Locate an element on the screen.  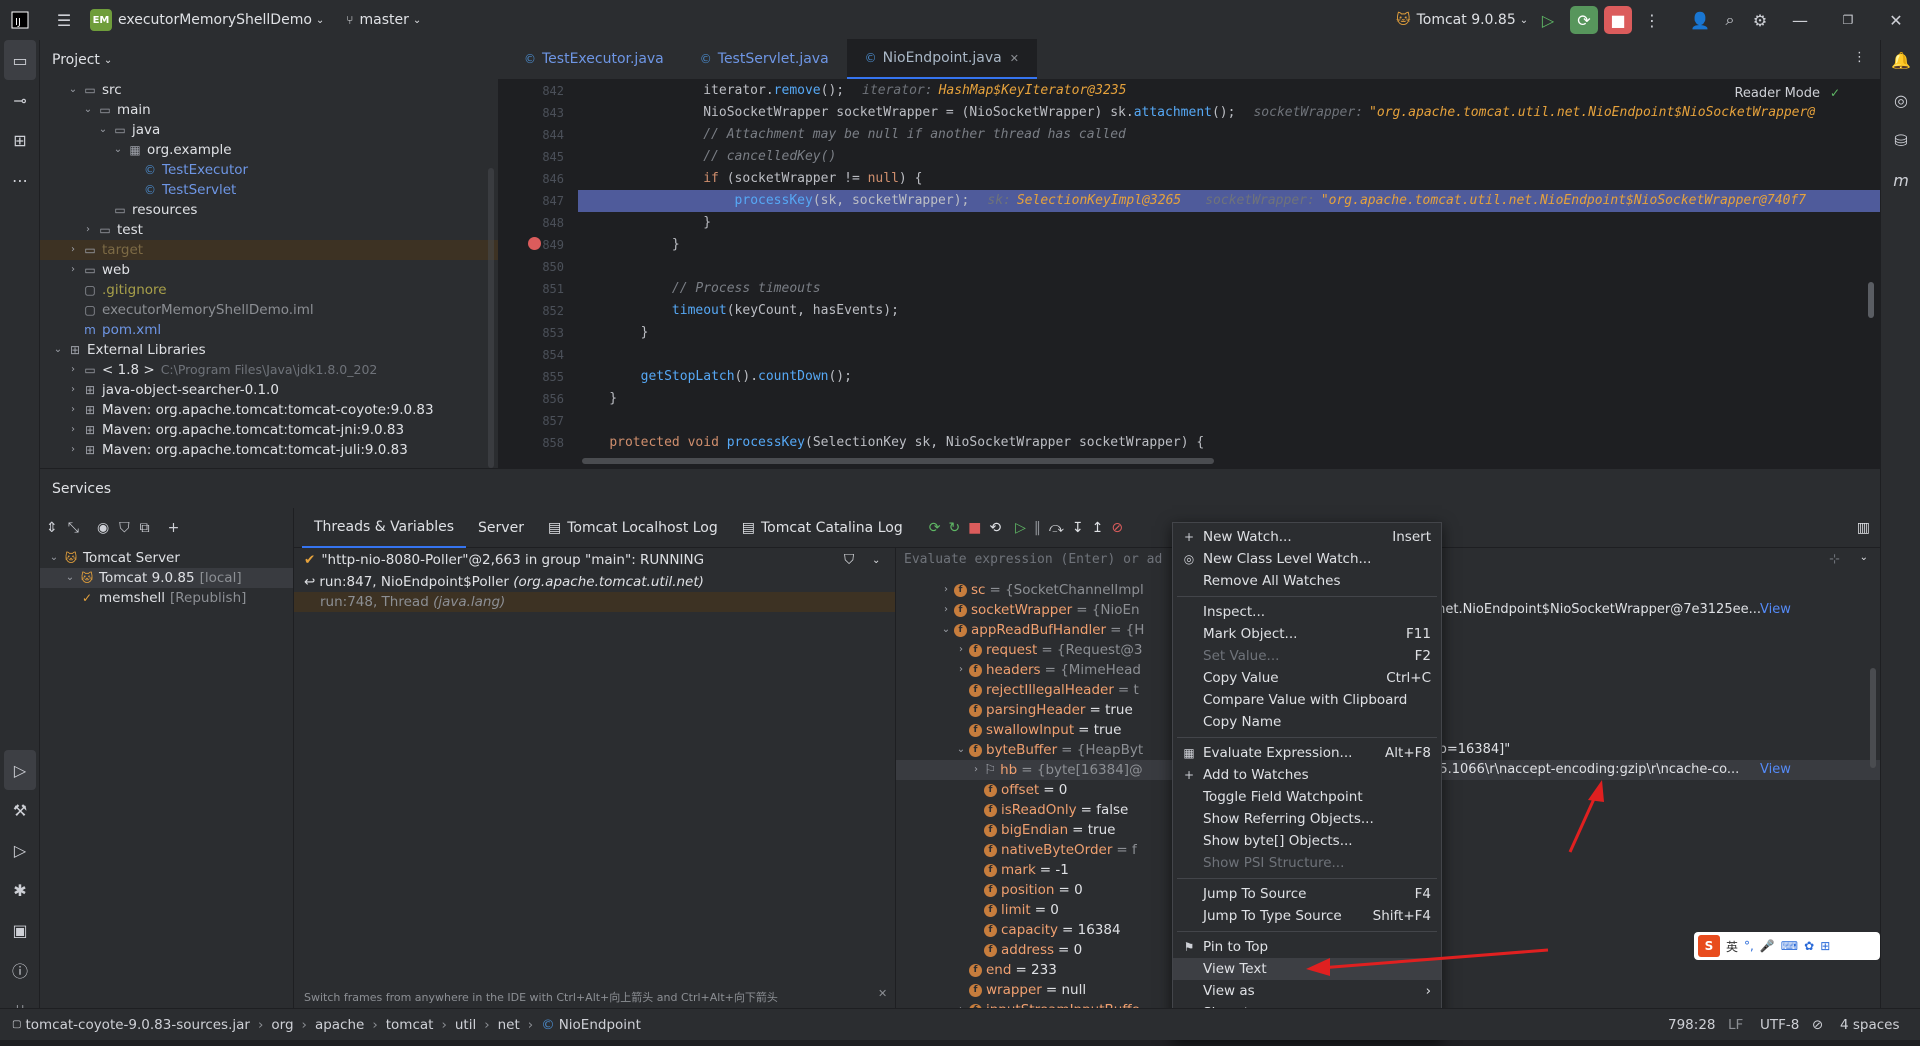
more-actions-icon: ⋮ is located at coordinates (1652, 20).